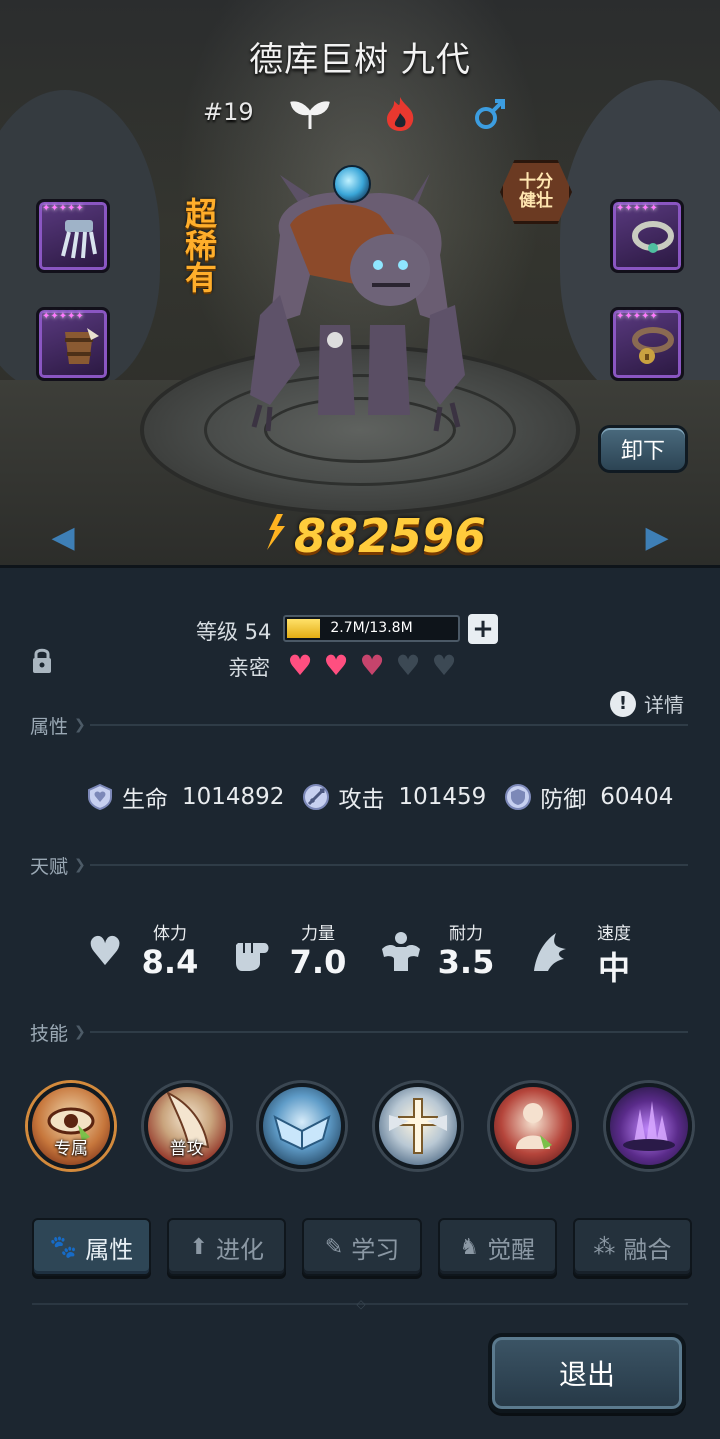  Describe the element at coordinates (518, 797) in the screenshot. I see `defense-shield-icon` at that location.